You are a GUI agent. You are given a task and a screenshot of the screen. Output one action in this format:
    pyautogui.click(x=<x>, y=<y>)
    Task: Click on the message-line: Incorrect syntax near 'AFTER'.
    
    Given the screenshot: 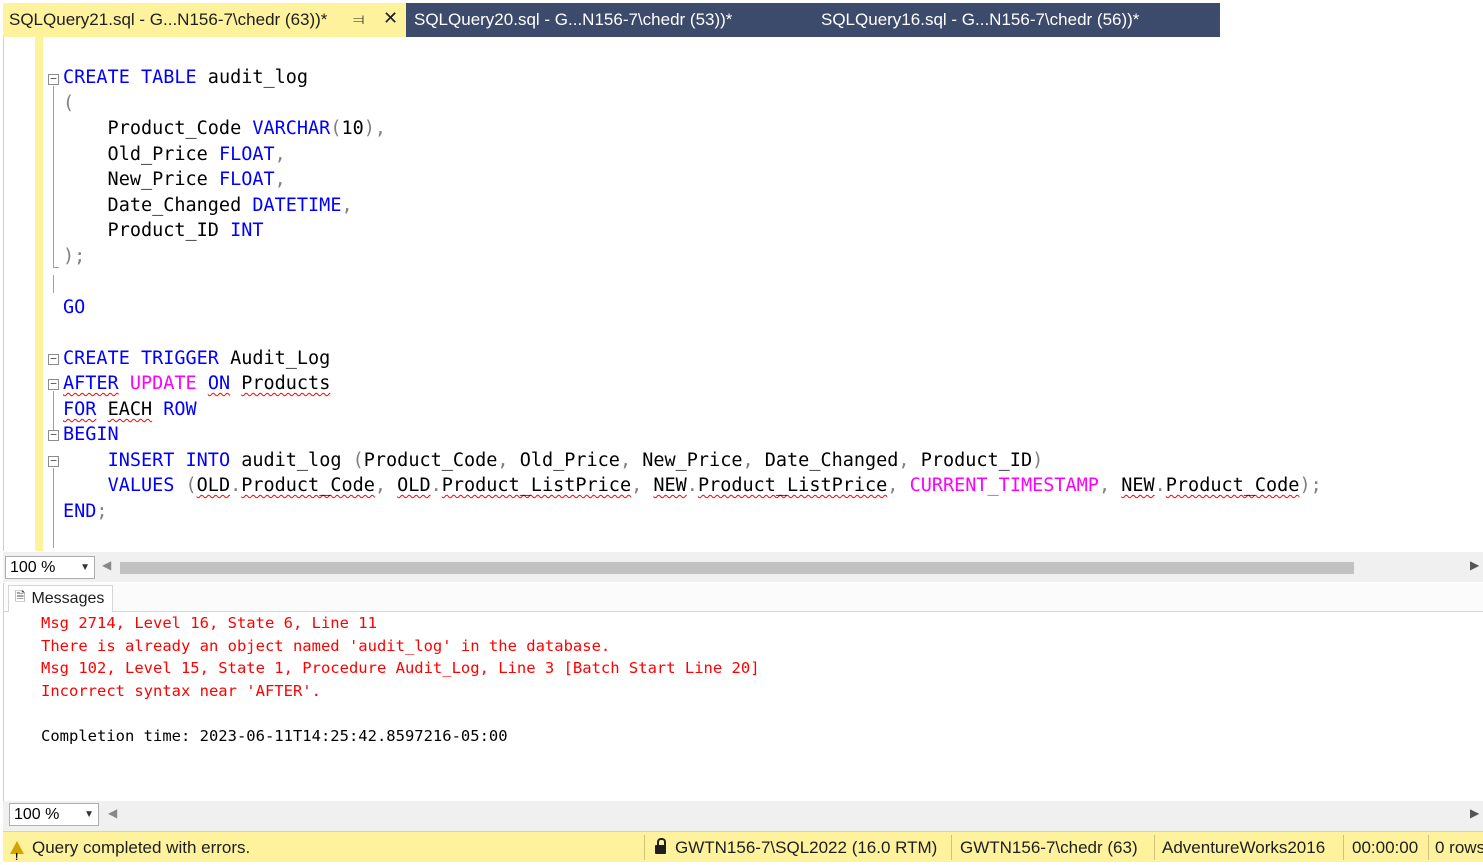 What is the action you would take?
    pyautogui.click(x=181, y=691)
    